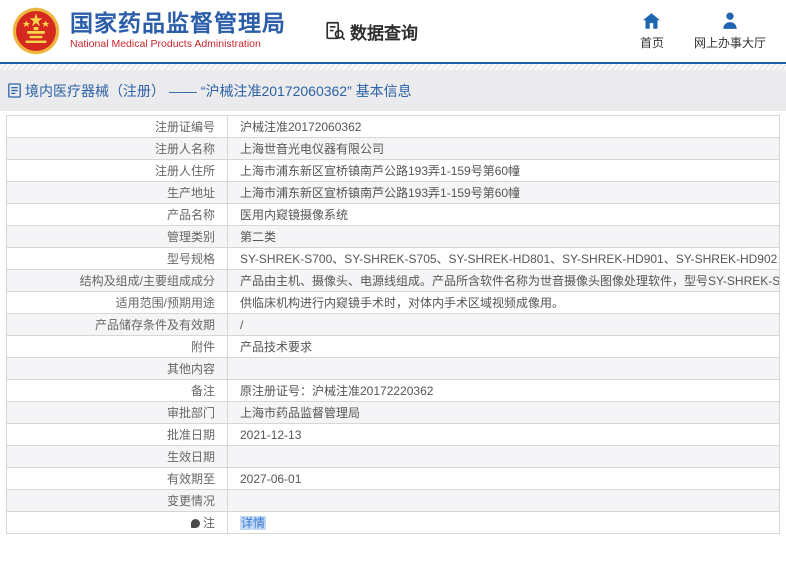 The image size is (786, 561). I want to click on breadcrumb: 境内医疗器械（注册） —— “沪械注准20172060362” 基本信息, so click(210, 91).